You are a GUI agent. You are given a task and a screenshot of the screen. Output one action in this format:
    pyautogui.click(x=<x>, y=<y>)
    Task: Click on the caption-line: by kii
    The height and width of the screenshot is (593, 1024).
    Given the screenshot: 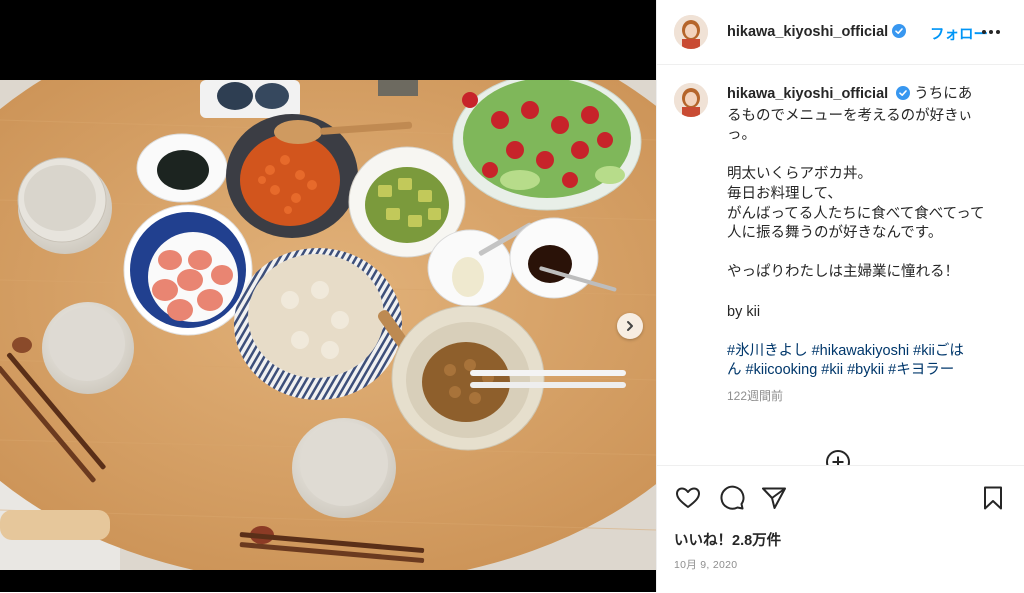 What is the action you would take?
    pyautogui.click(x=744, y=311)
    